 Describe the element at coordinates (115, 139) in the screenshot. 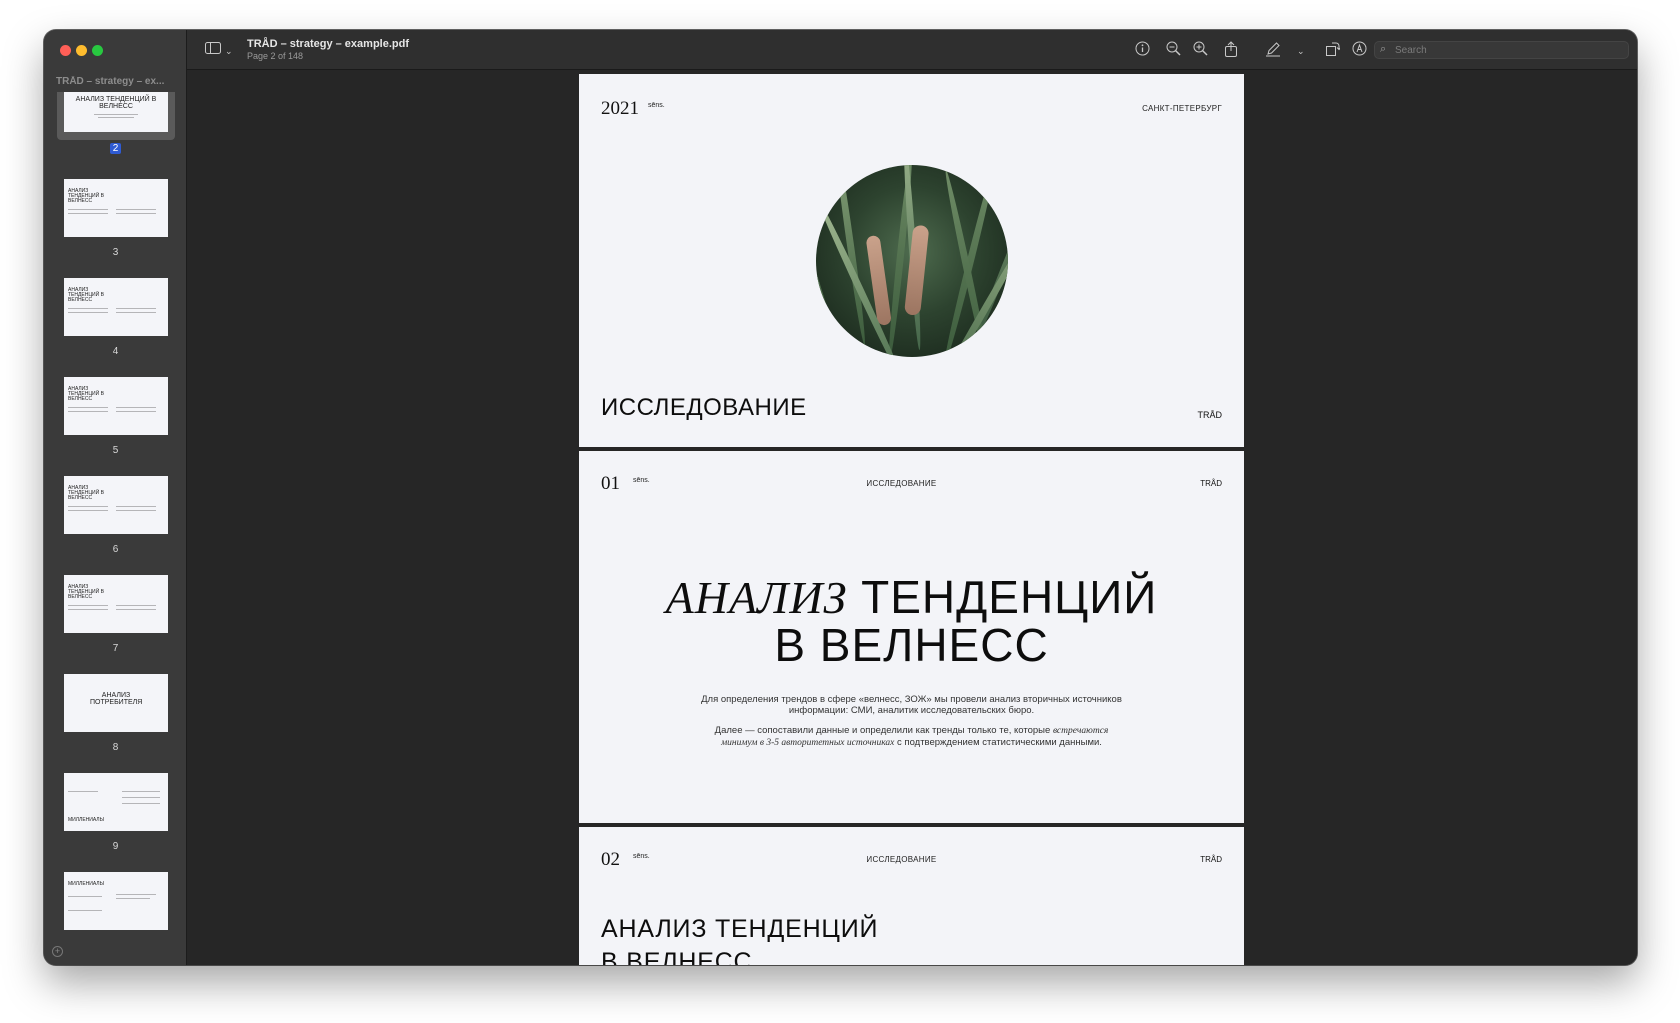

I see `thumbnail-page-2: АНАЛИЗ ТЕНДЕНЦИЙ В ВЕЛНЕСС 2` at that location.